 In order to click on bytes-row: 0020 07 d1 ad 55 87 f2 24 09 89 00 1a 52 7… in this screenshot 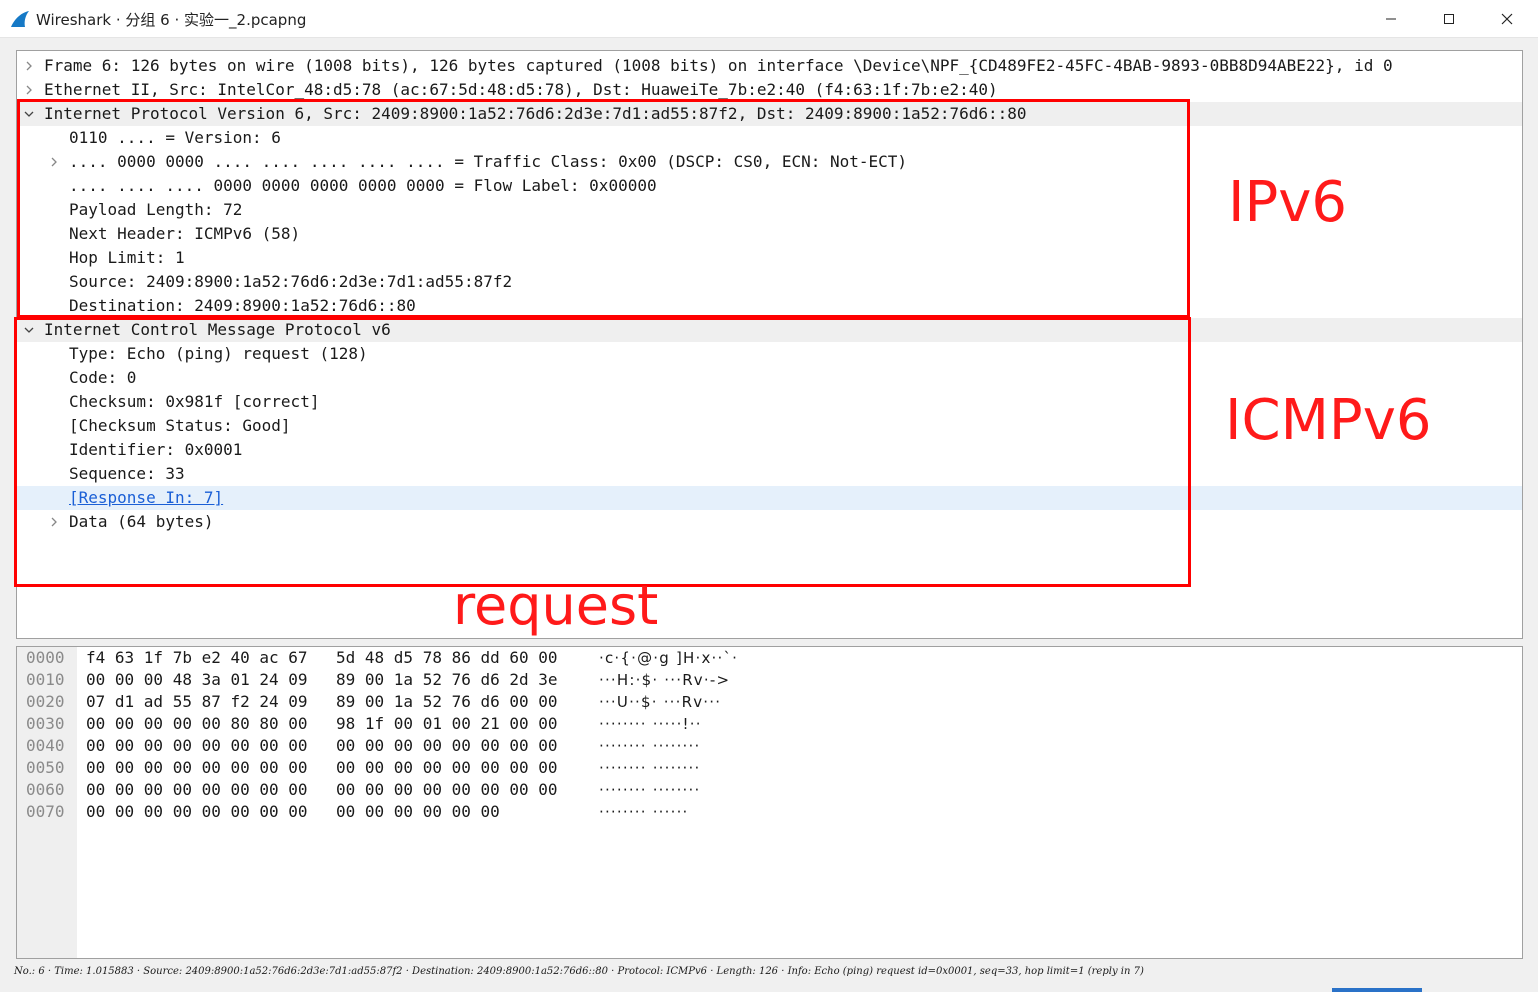, I will do `click(769, 702)`.